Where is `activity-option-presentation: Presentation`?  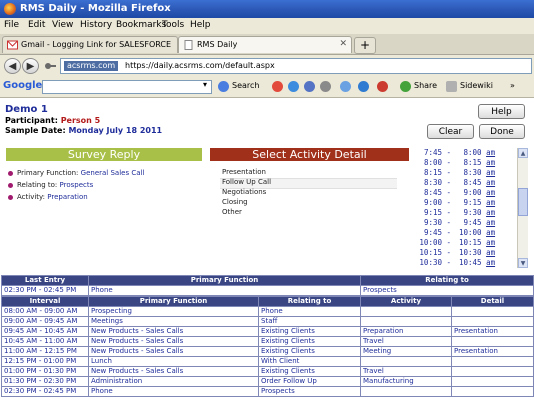 activity-option-presentation: Presentation is located at coordinates (244, 172).